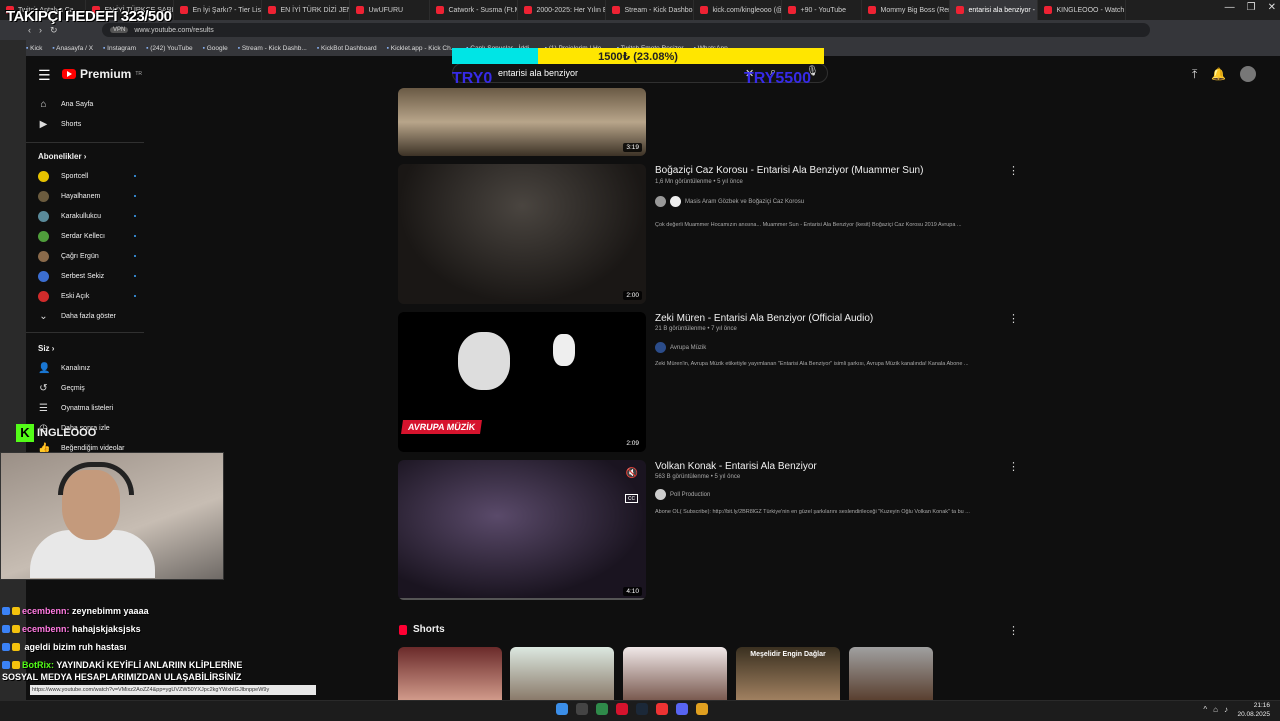  I want to click on subscription-item: Serdar Kellecı, so click(87, 236).